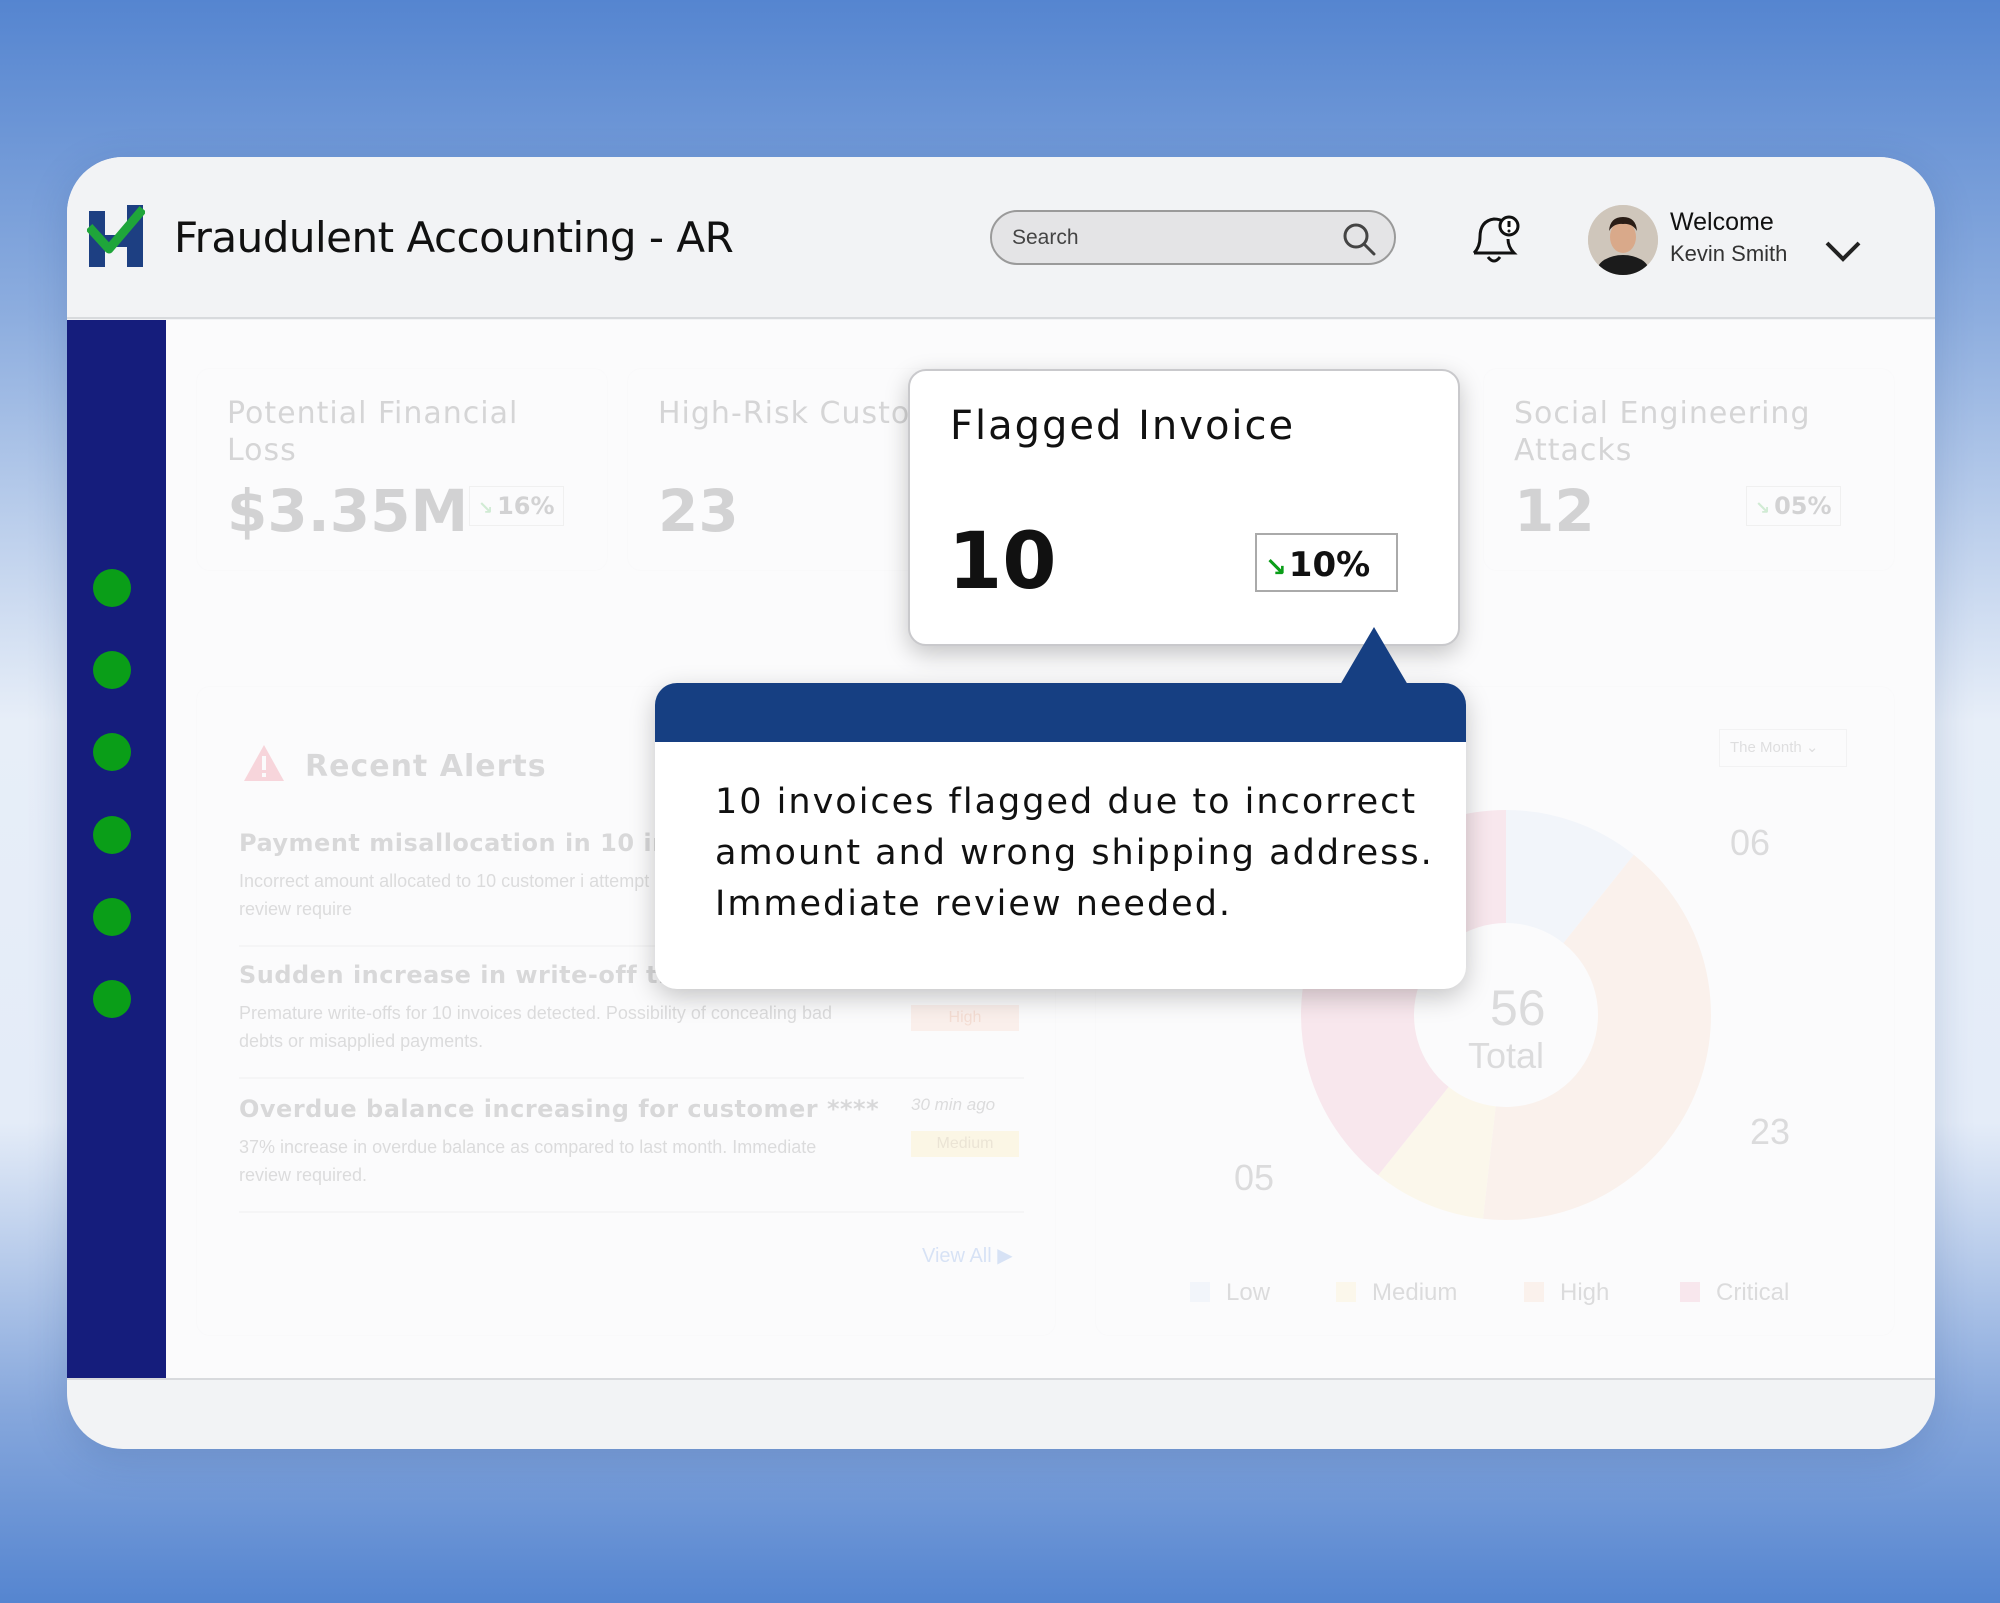 The height and width of the screenshot is (1603, 2000). I want to click on kpi-label: Social Engineering Attacks, so click(1662, 432).